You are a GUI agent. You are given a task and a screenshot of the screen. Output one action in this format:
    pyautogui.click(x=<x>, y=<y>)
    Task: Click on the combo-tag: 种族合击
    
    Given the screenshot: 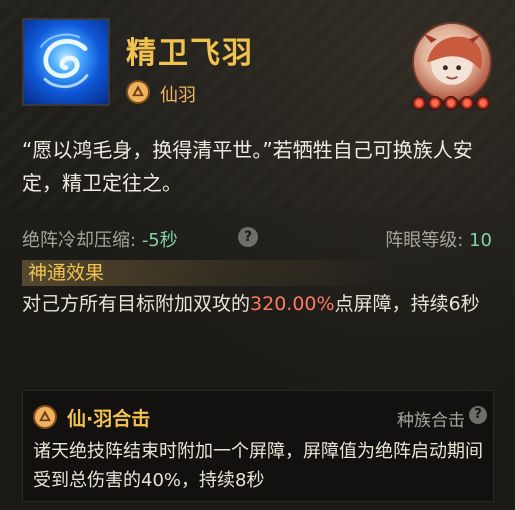 What is the action you would take?
    pyautogui.click(x=431, y=421)
    